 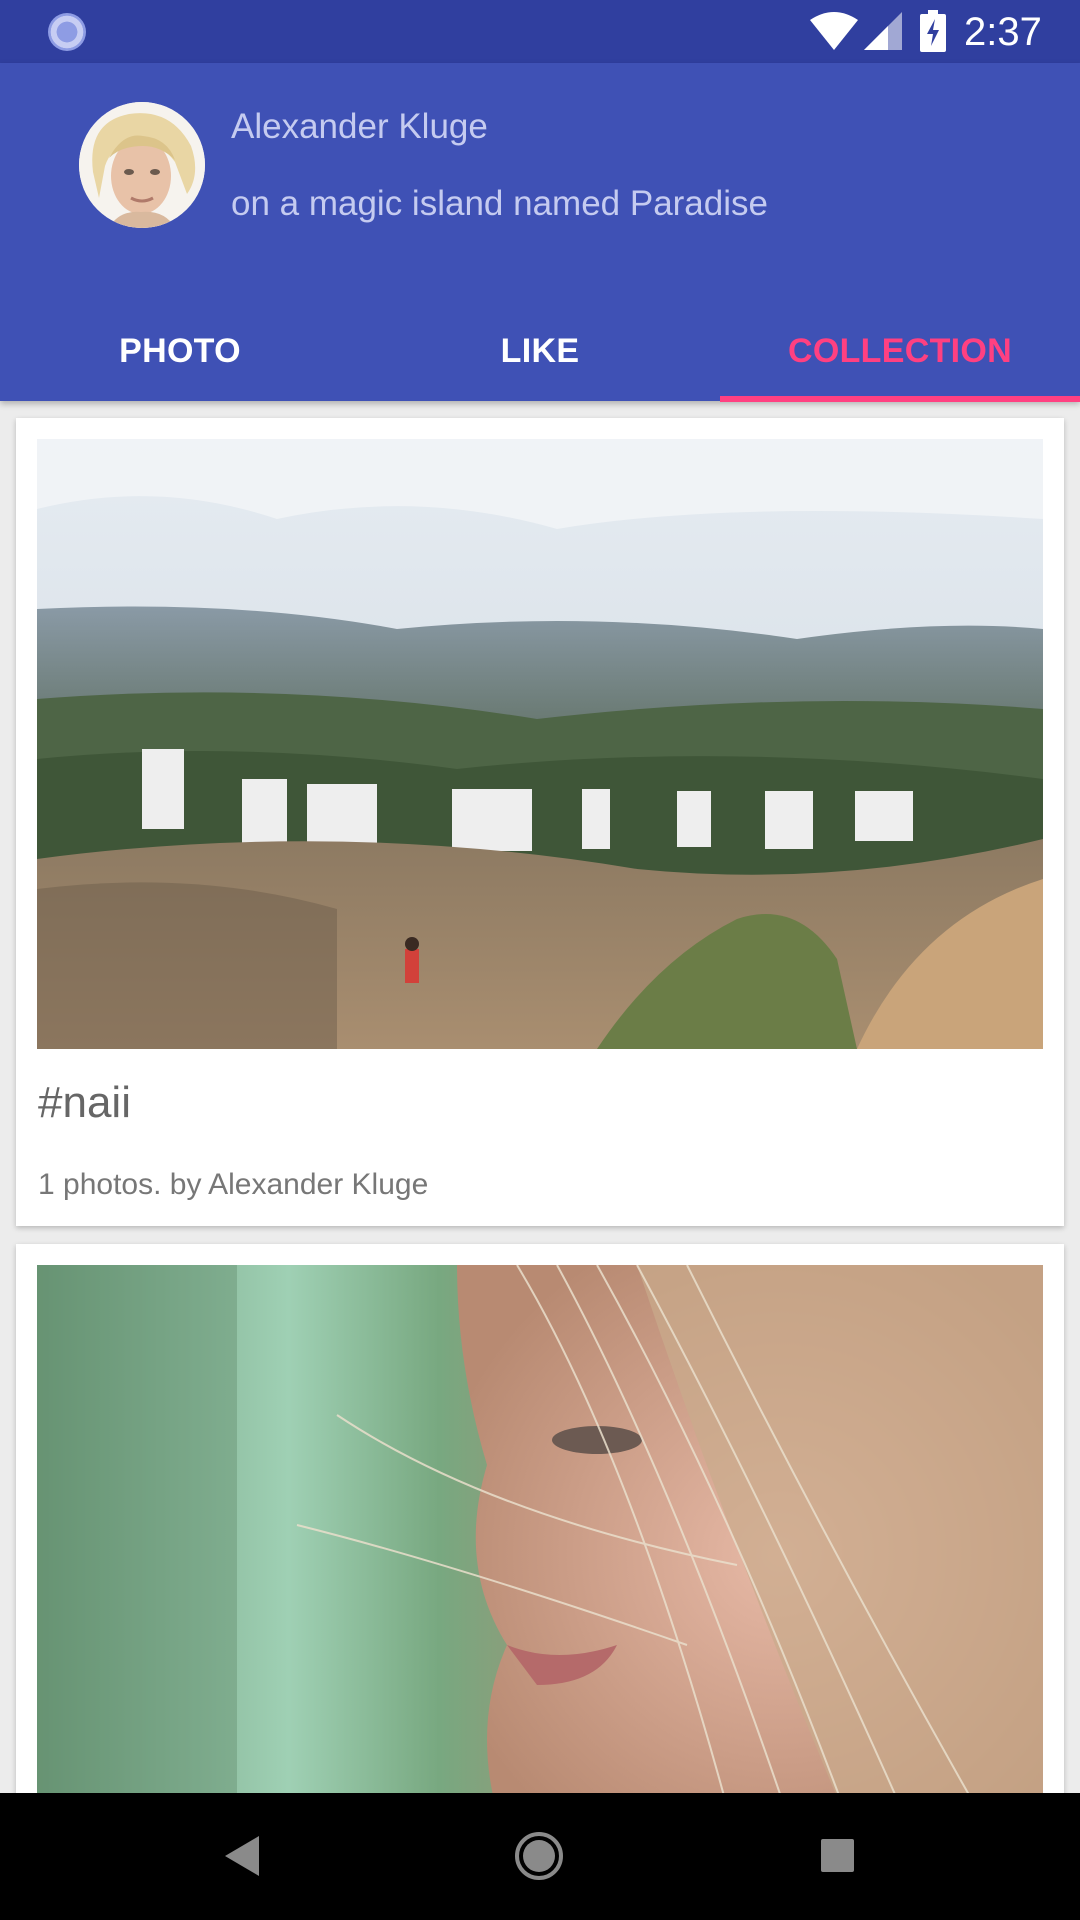 I want to click on tab-collection: COLLECTION, so click(x=900, y=351).